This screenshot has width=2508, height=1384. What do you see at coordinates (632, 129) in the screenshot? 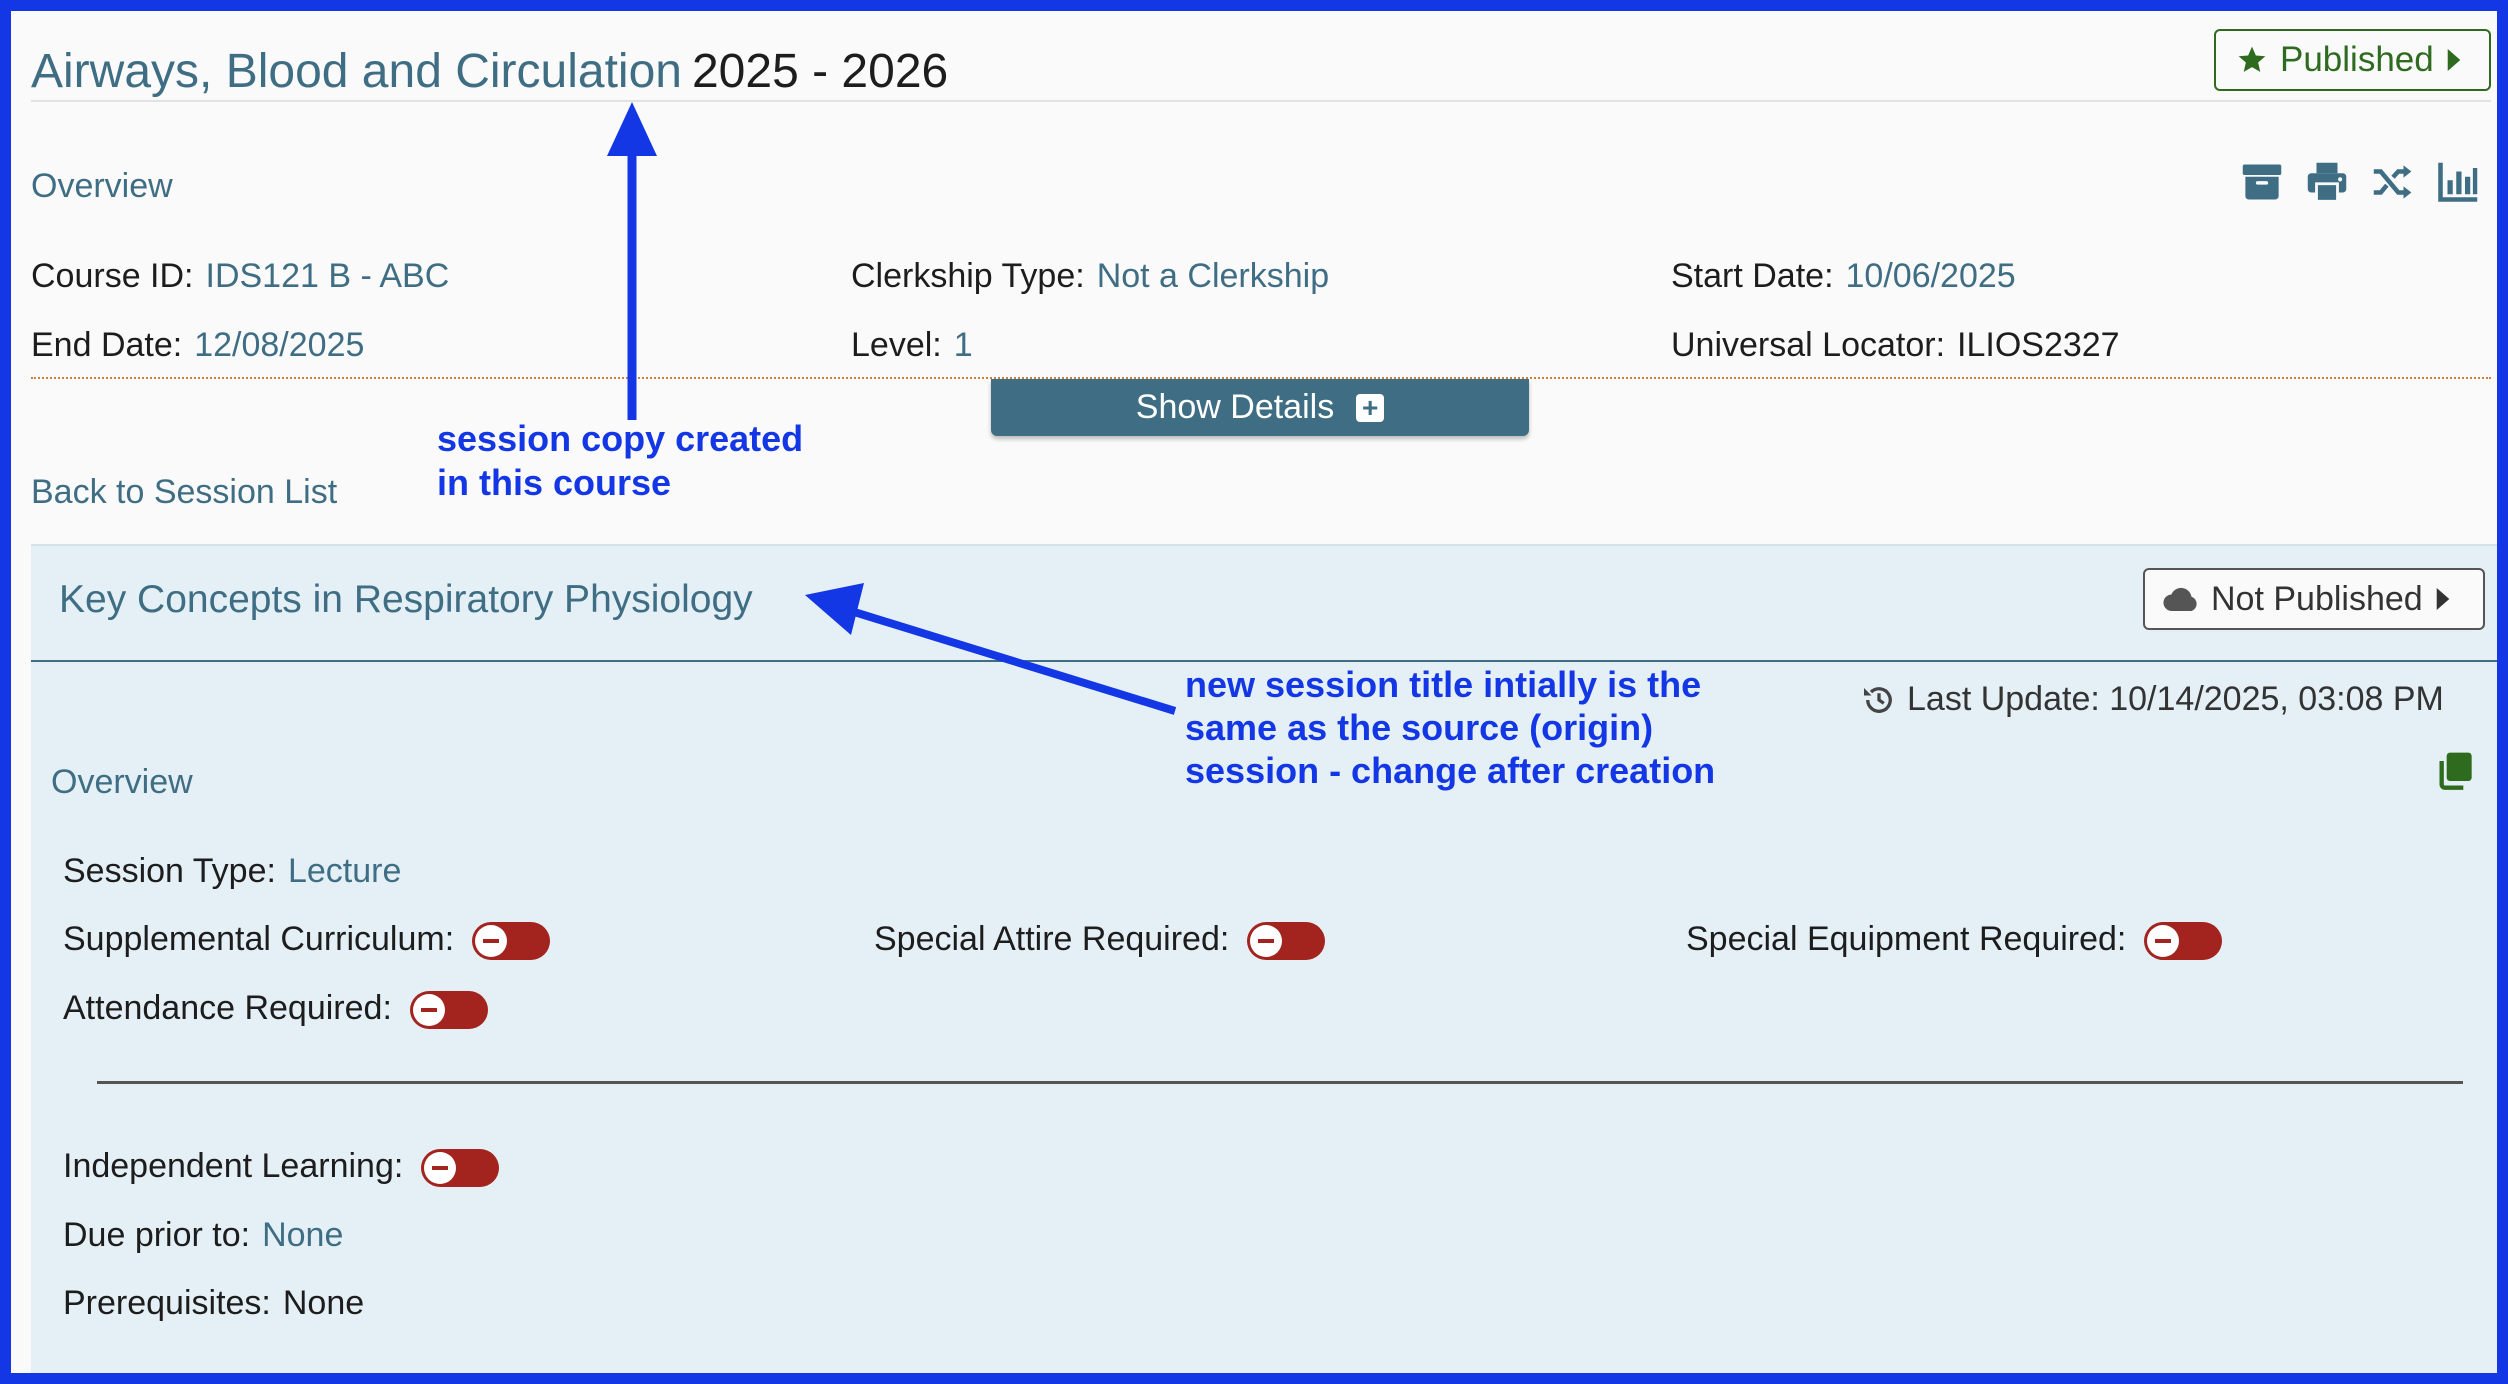
I see `annotation-arrowhead-up` at bounding box center [632, 129].